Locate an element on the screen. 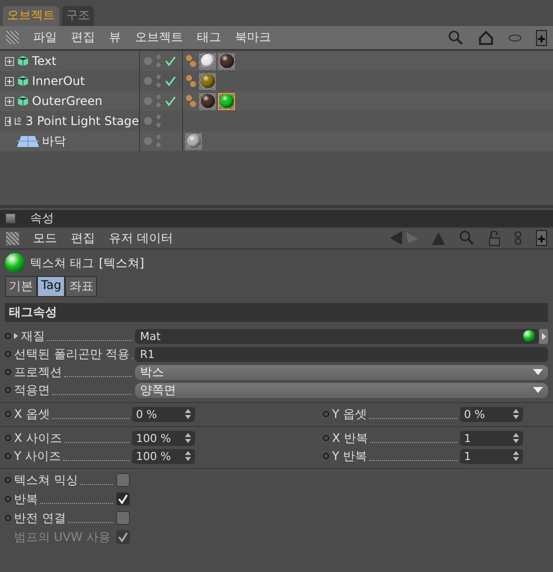 The image size is (553, 572). object-name: Text is located at coordinates (44, 61).